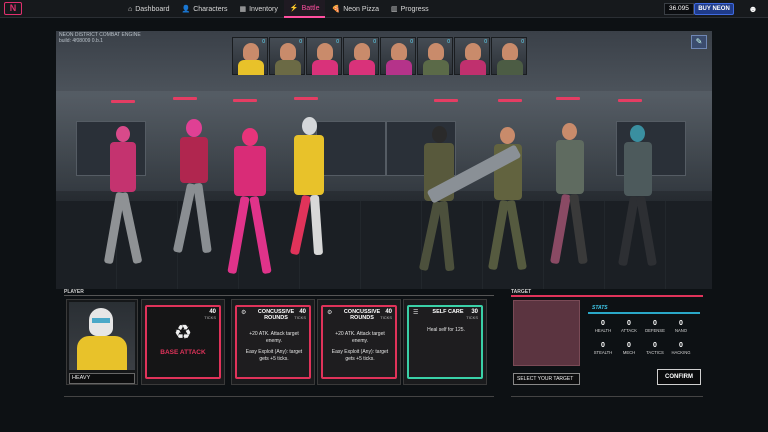 The image size is (768, 432). I want to click on player-name-label: HEAVY, so click(102, 378).